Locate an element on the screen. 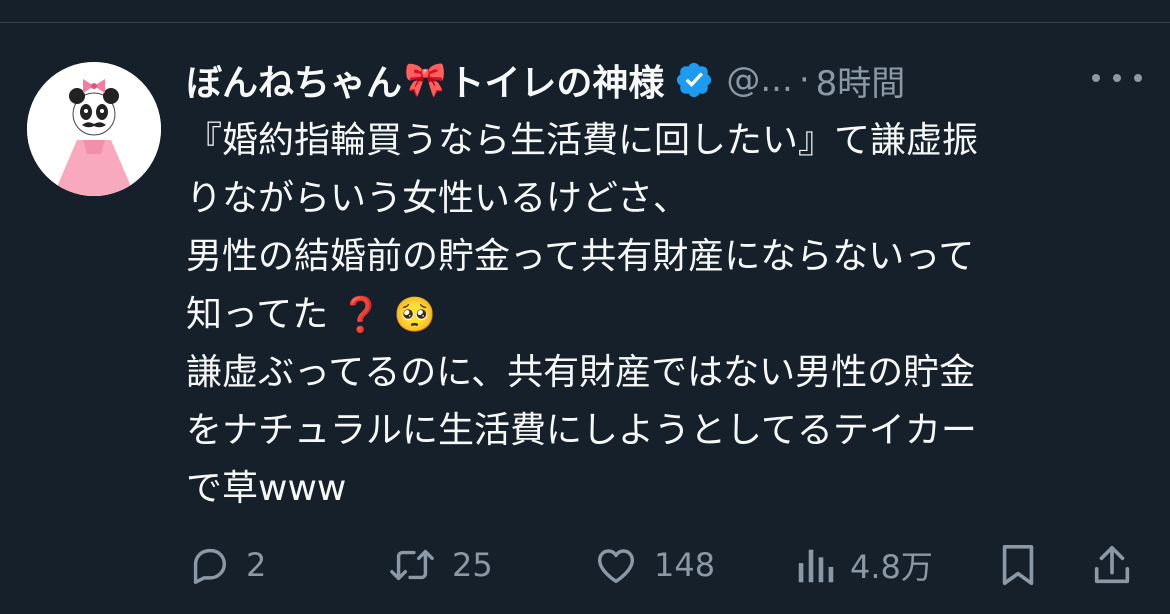 The height and width of the screenshot is (614, 1170). like-button: 148 is located at coordinates (653, 565).